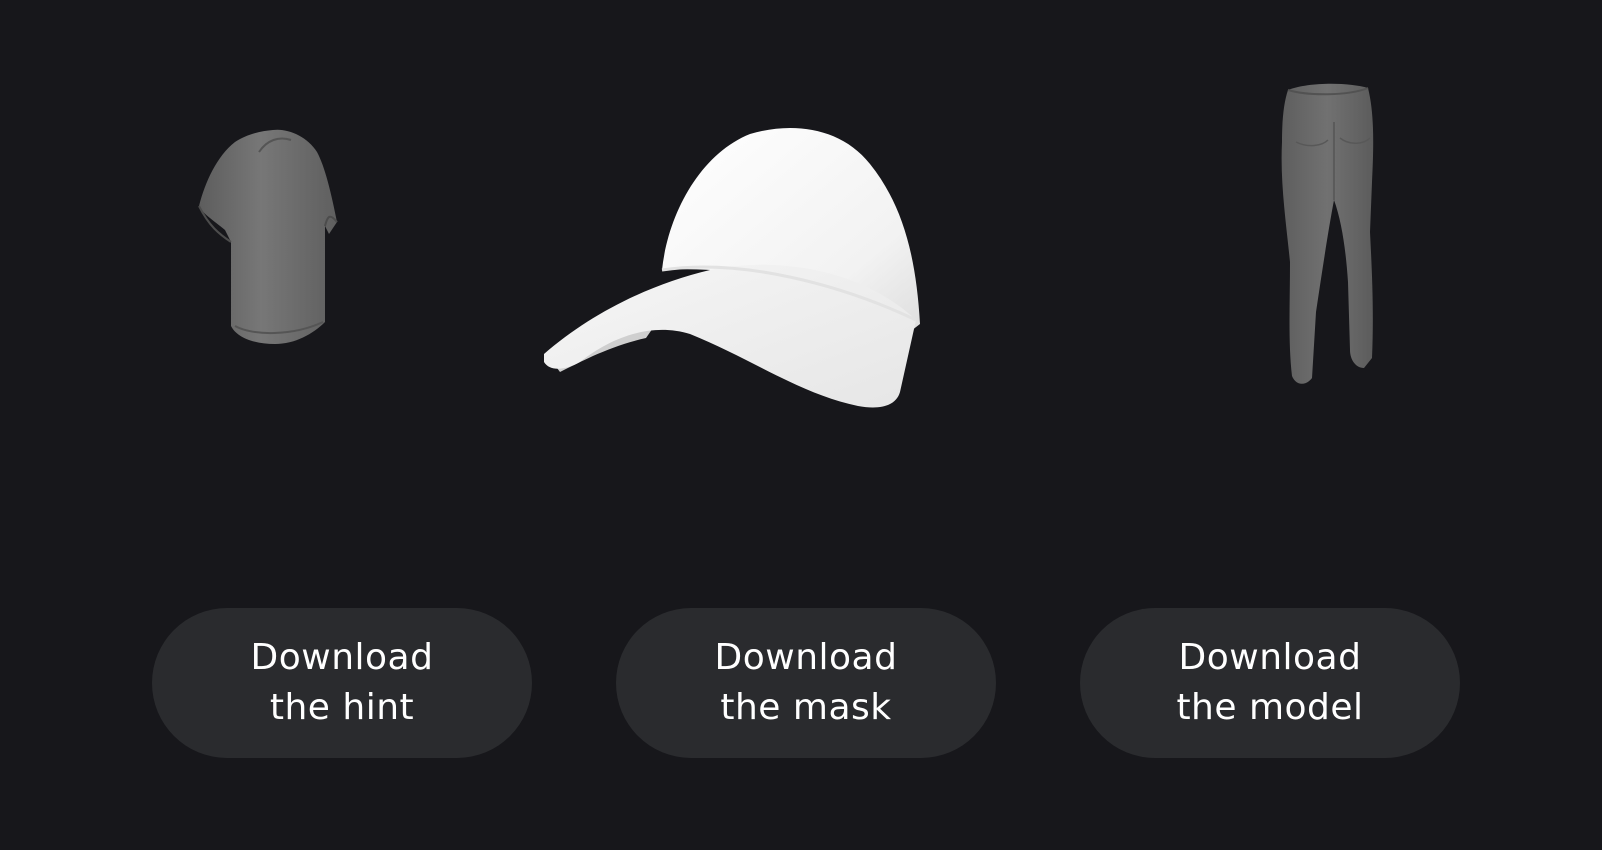 The image size is (1602, 850). Describe the element at coordinates (1270, 657) in the screenshot. I see `download-model-label-line1: Download` at that location.